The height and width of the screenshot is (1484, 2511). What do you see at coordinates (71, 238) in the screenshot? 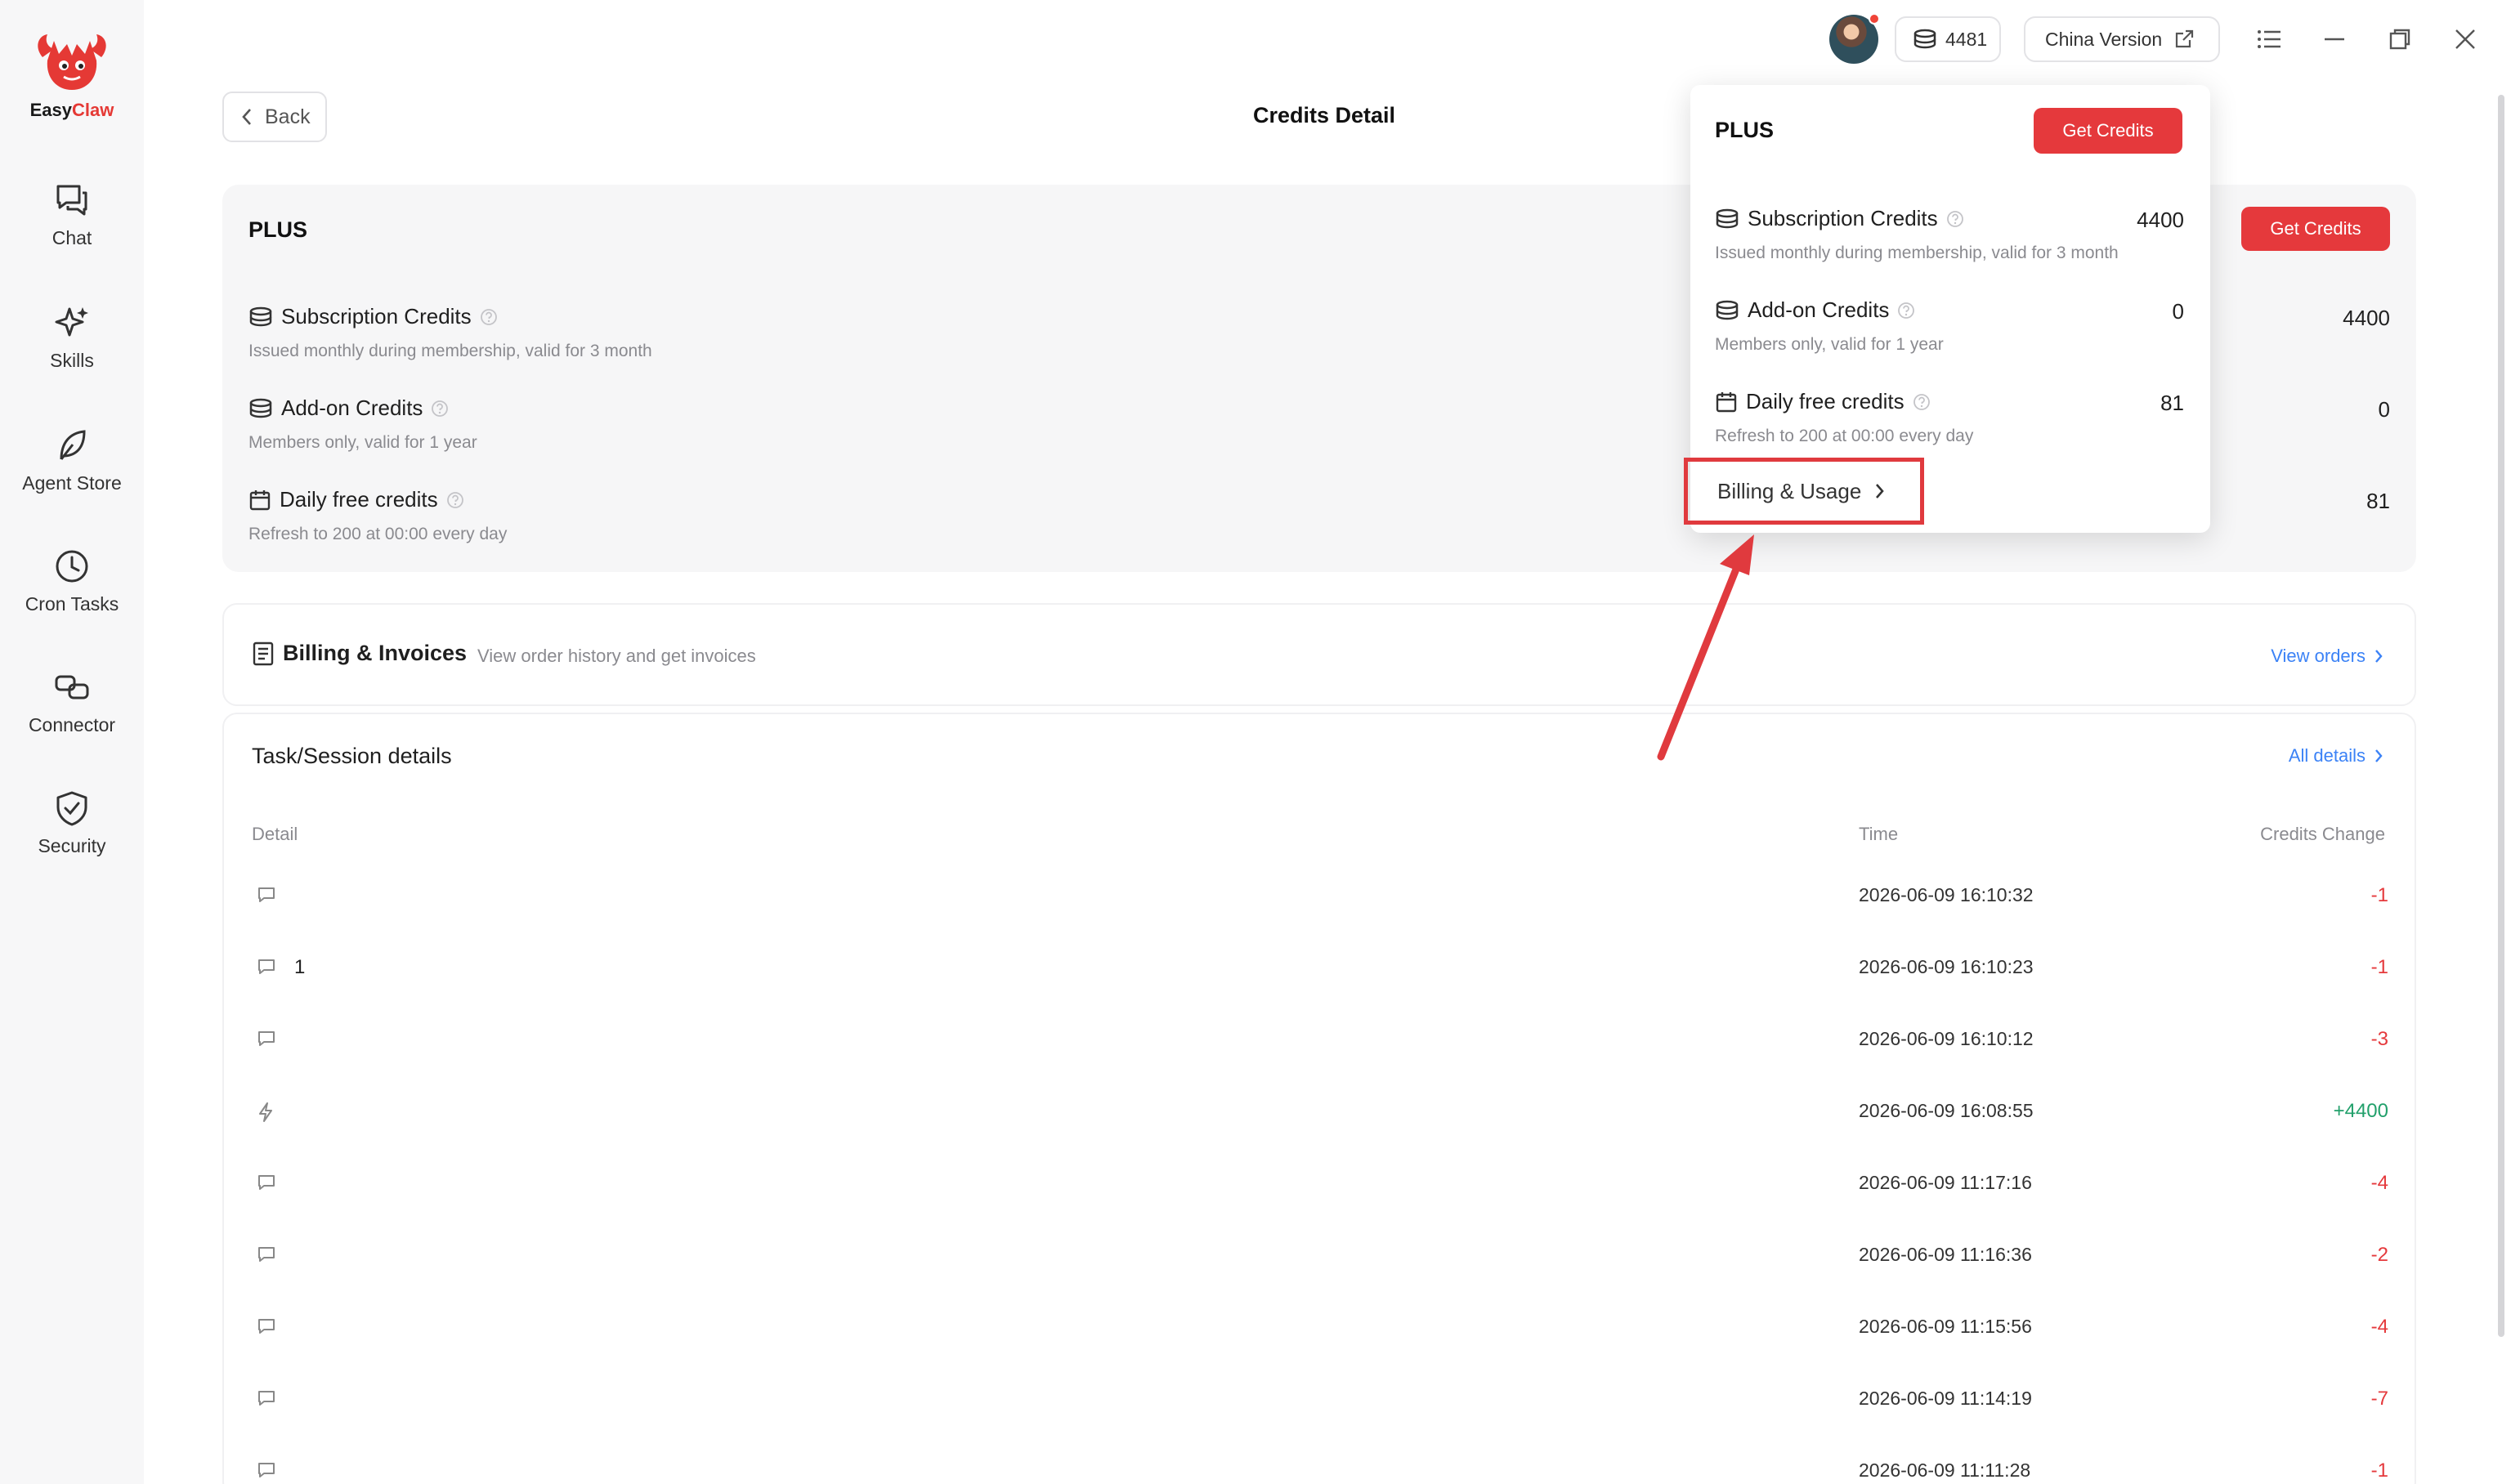
I see `sidebar-item-label: Chat` at bounding box center [71, 238].